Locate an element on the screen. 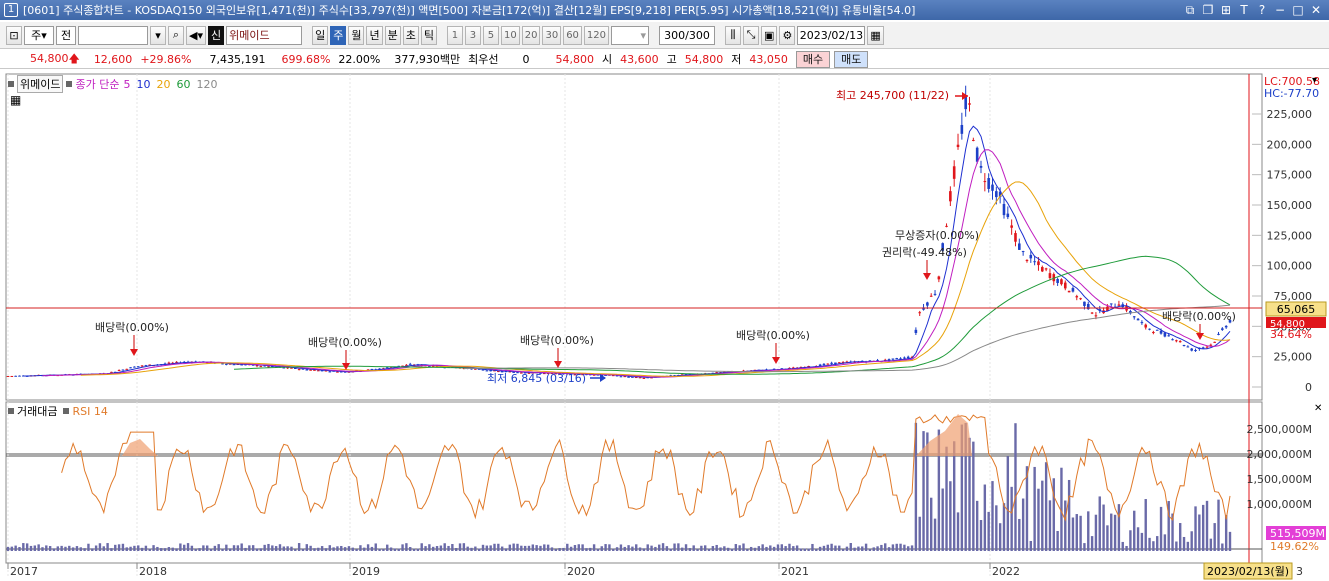 This screenshot has height=581, width=1329. buy-button: 매수 is located at coordinates (813, 59).